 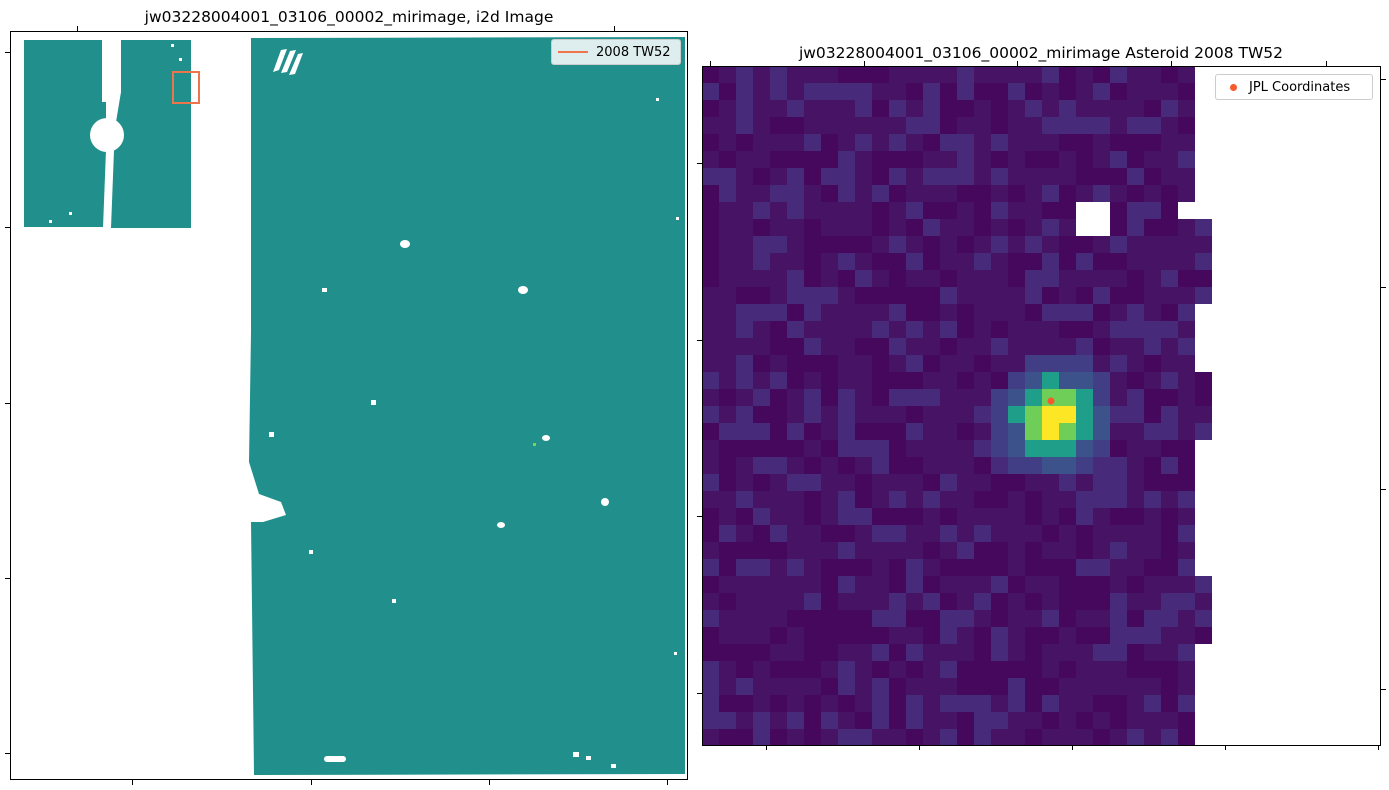 I want to click on legend-label: JPL Coordinates, so click(x=1300, y=87).